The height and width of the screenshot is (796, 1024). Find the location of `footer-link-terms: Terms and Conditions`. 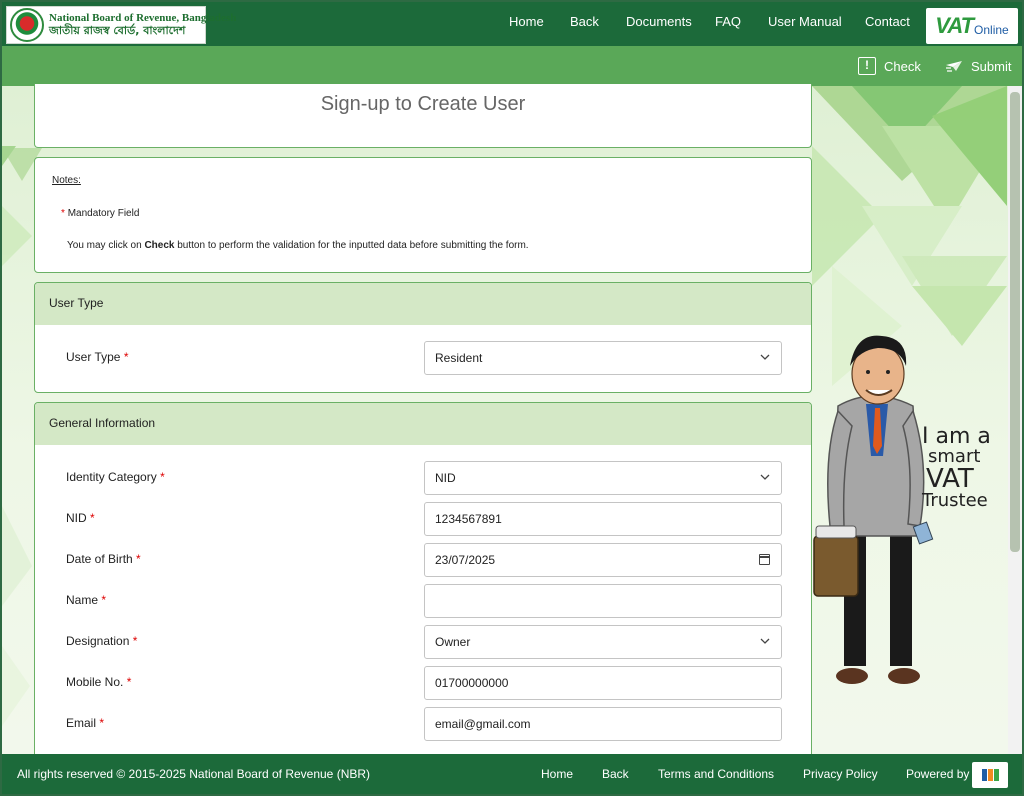

footer-link-terms: Terms and Conditions is located at coordinates (716, 774).